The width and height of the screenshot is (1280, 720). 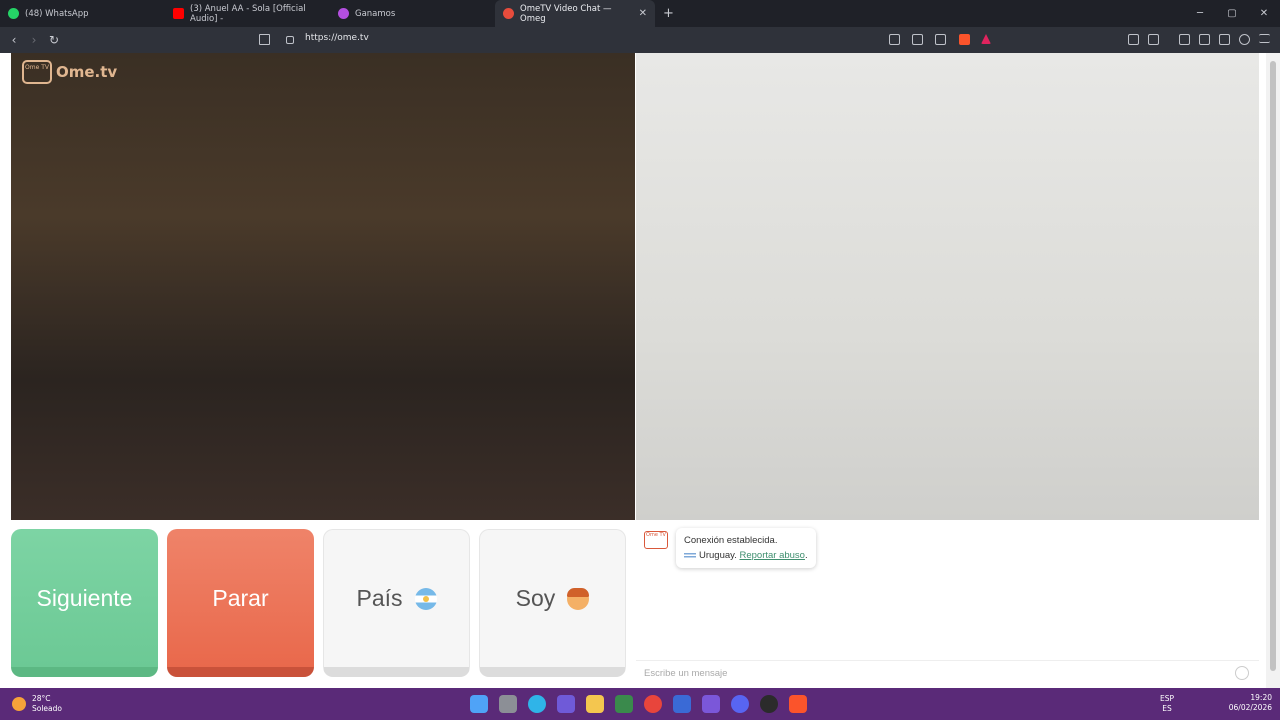 What do you see at coordinates (54, 40) in the screenshot?
I see `reload-icon: ↻` at bounding box center [54, 40].